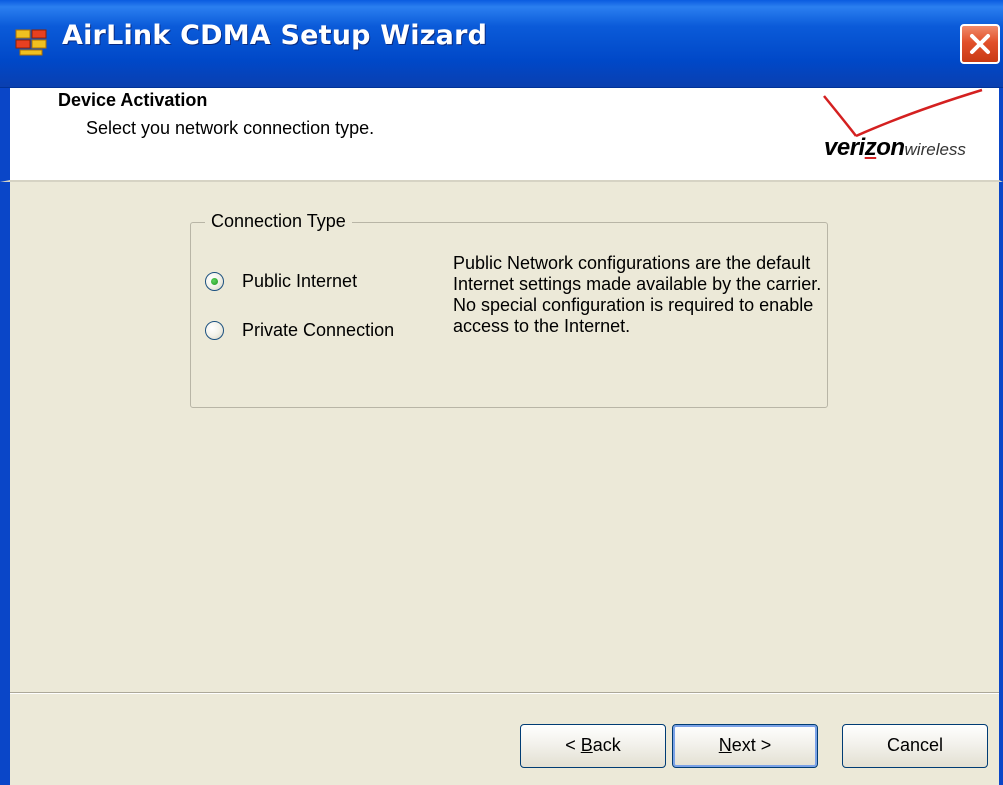 Image resolution: width=1003 pixels, height=785 pixels. I want to click on group-legend: Connection Type, so click(278, 221).